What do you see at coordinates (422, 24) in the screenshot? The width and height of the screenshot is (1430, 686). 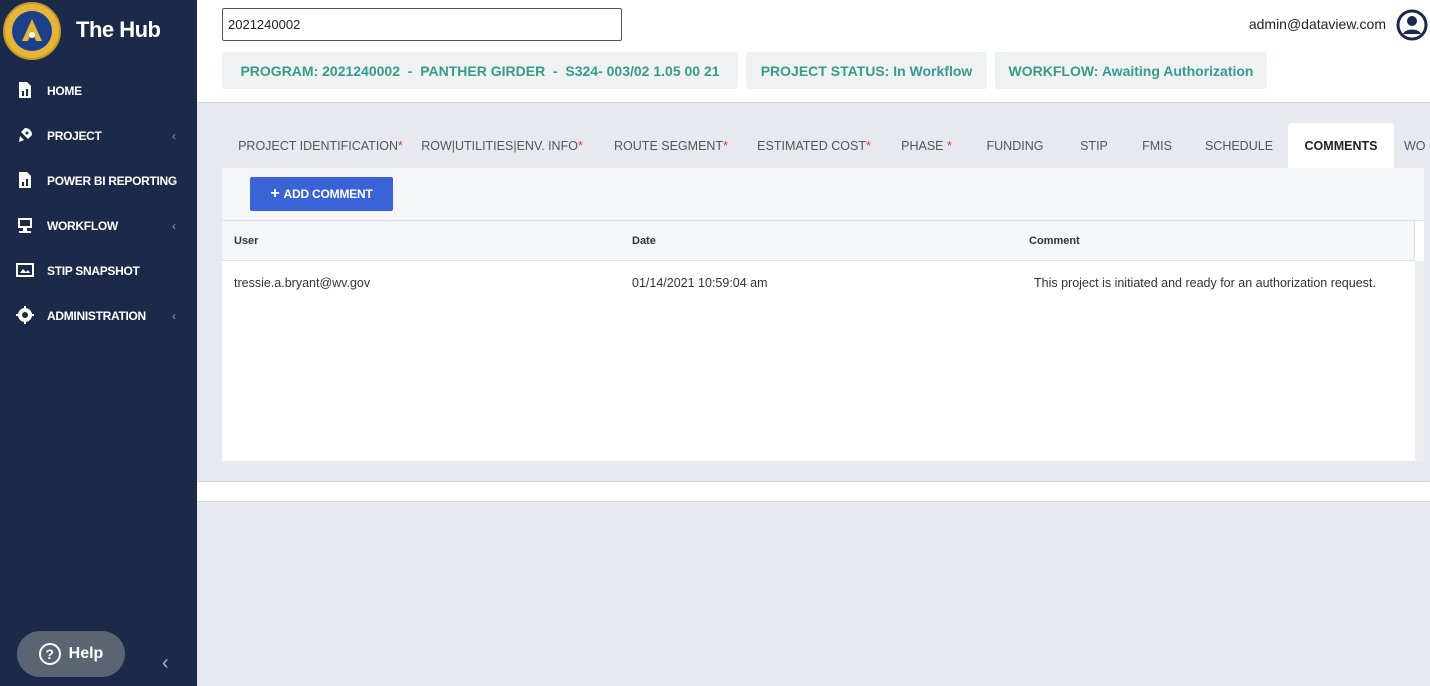 I see `search-input` at bounding box center [422, 24].